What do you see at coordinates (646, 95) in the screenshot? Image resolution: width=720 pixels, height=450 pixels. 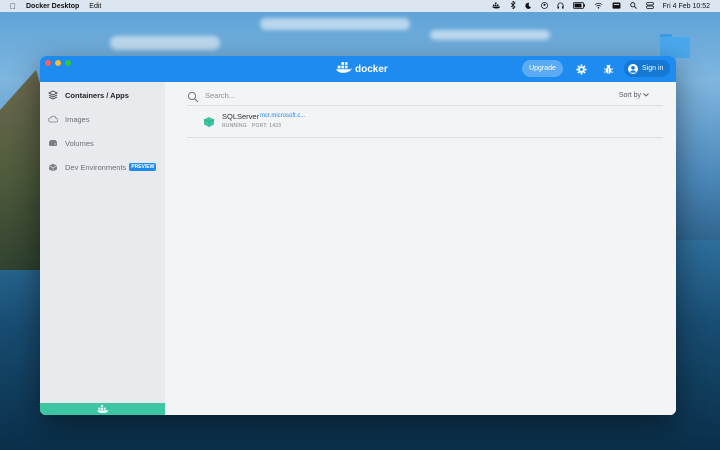 I see `chevron-down-icon` at bounding box center [646, 95].